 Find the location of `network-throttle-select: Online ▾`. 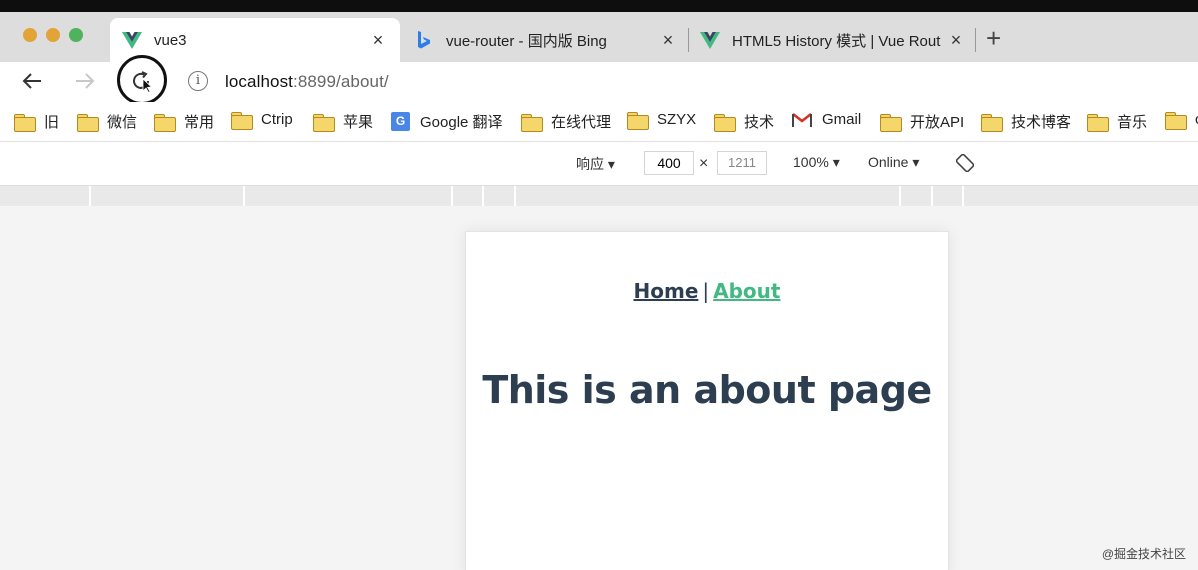

network-throttle-select: Online ▾ is located at coordinates (893, 162).